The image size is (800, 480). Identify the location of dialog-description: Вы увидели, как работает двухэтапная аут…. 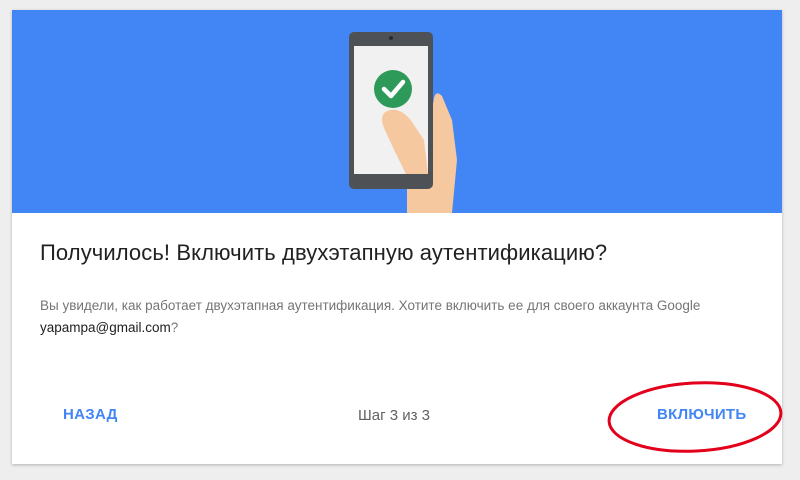
(400, 317).